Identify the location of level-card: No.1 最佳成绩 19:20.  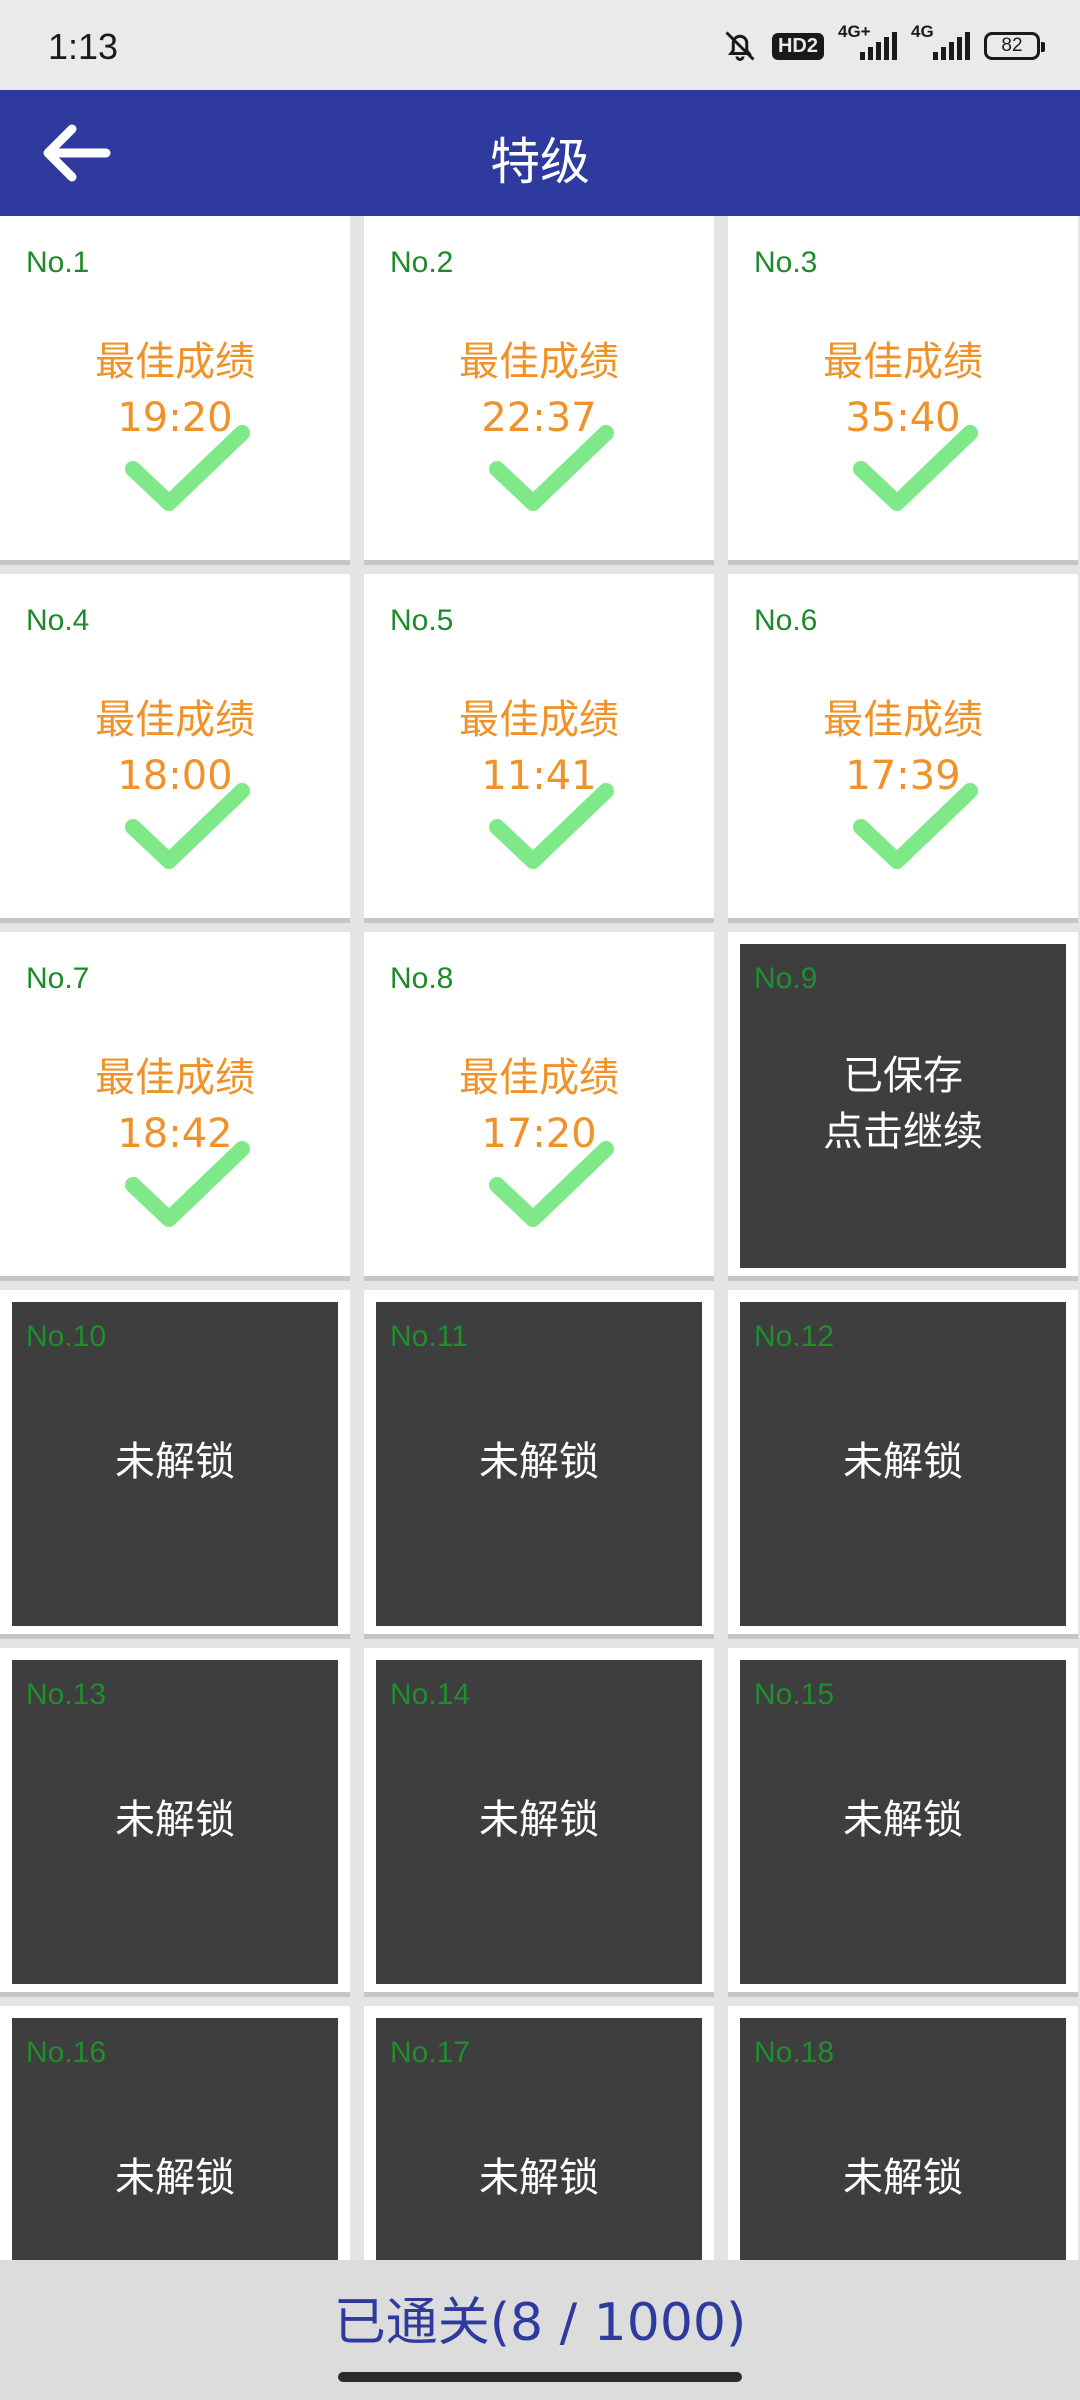
(175, 388).